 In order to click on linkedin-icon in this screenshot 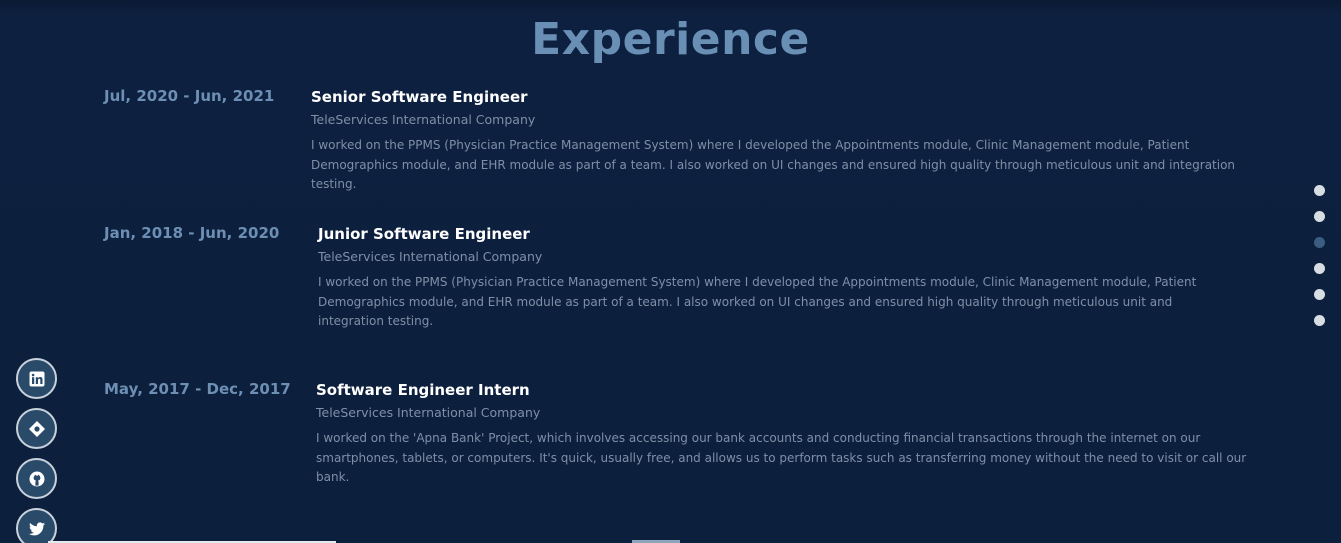, I will do `click(36, 378)`.